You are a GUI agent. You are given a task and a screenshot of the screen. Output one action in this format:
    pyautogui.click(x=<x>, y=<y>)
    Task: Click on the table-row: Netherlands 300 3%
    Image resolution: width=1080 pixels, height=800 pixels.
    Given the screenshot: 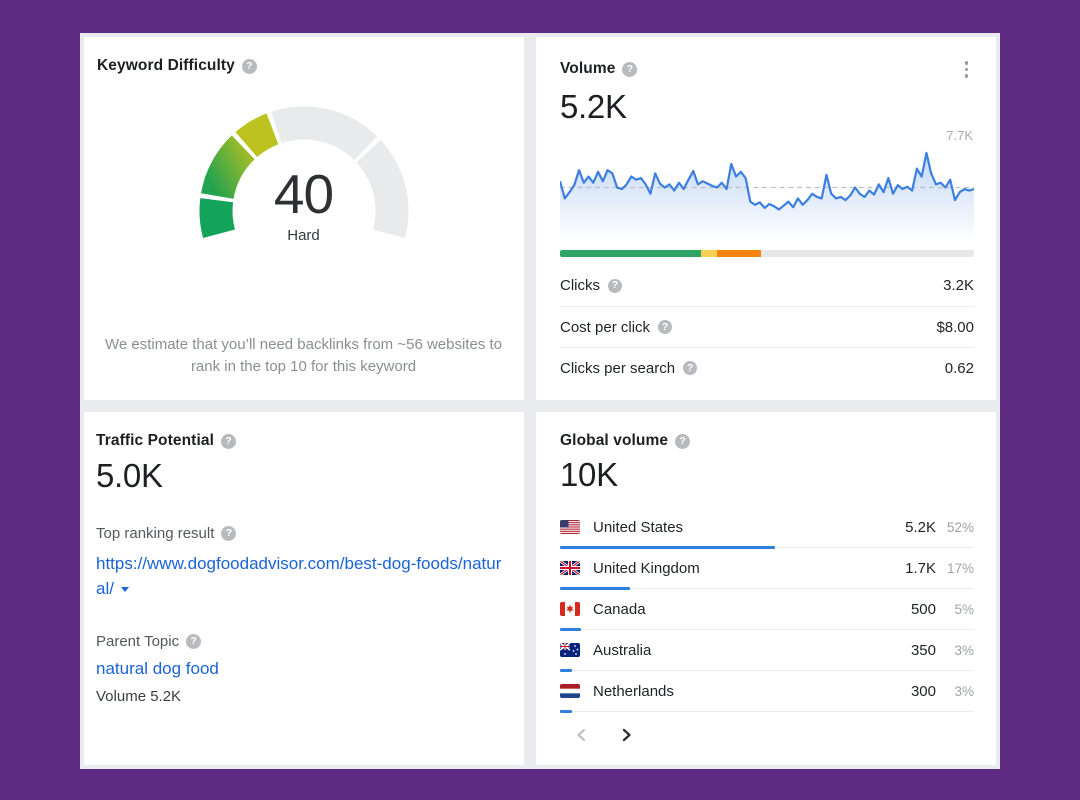 What is the action you would take?
    pyautogui.click(x=767, y=692)
    